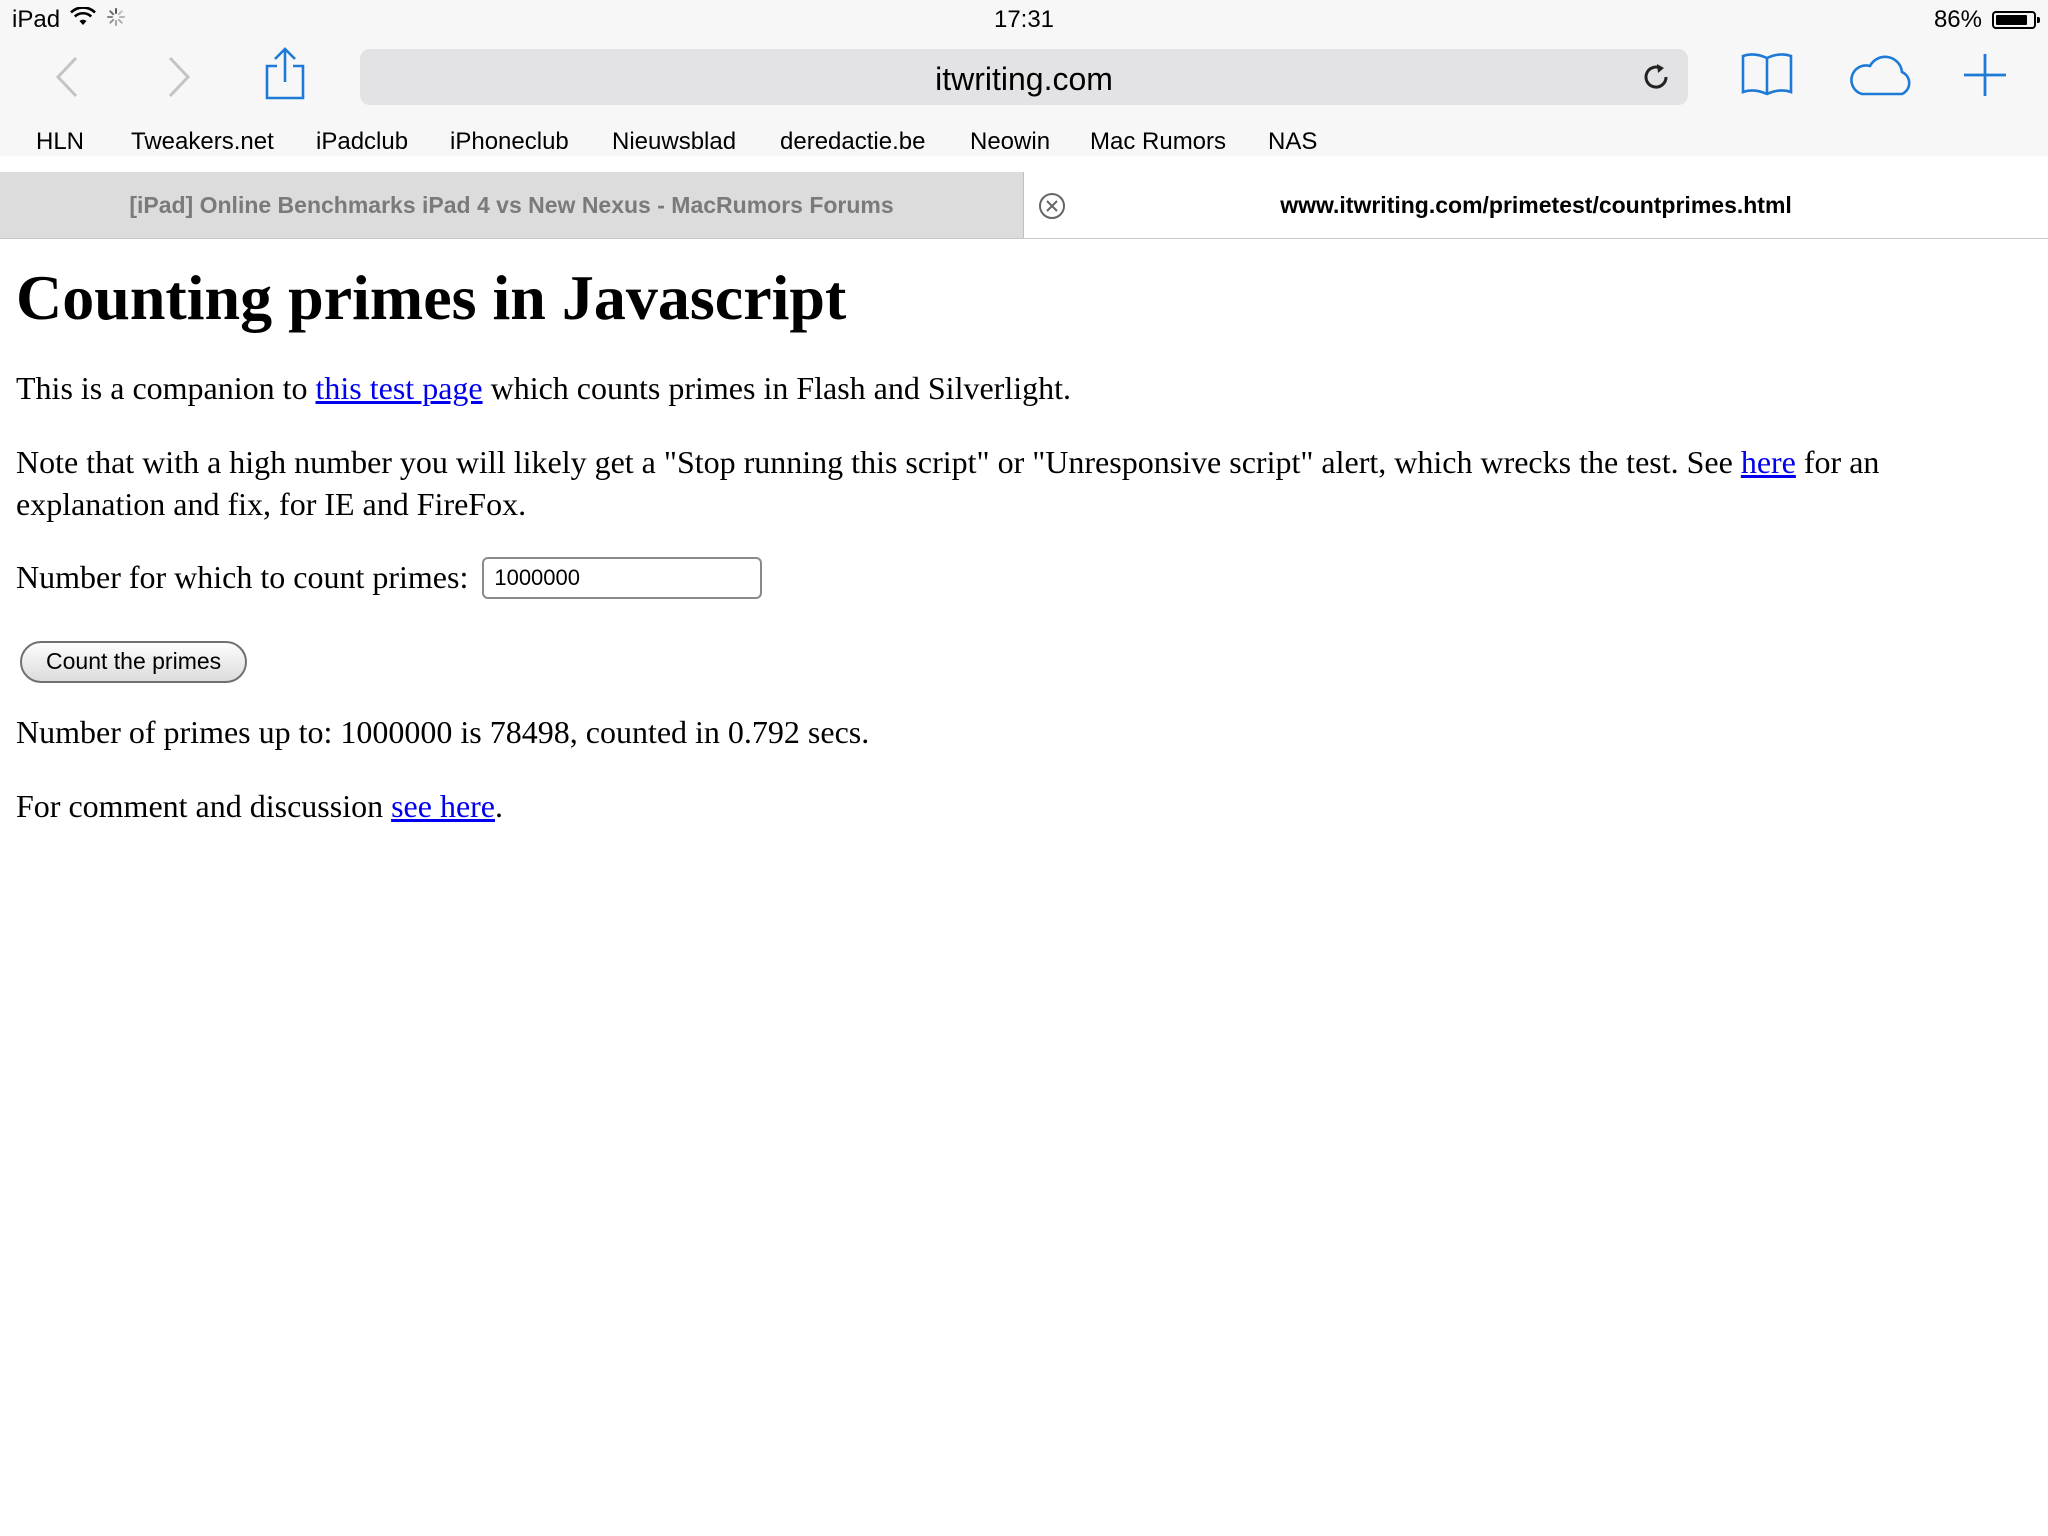  I want to click on back-chevron-icon, so click(67, 79).